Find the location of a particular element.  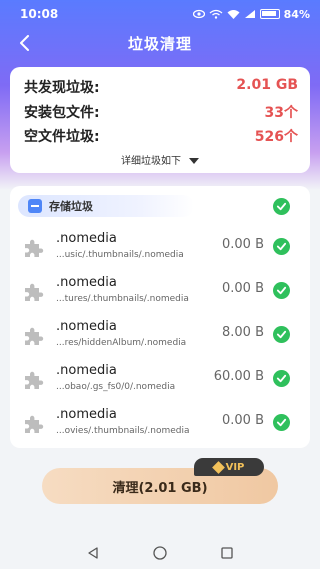

status-icons: 84% is located at coordinates (251, 14).